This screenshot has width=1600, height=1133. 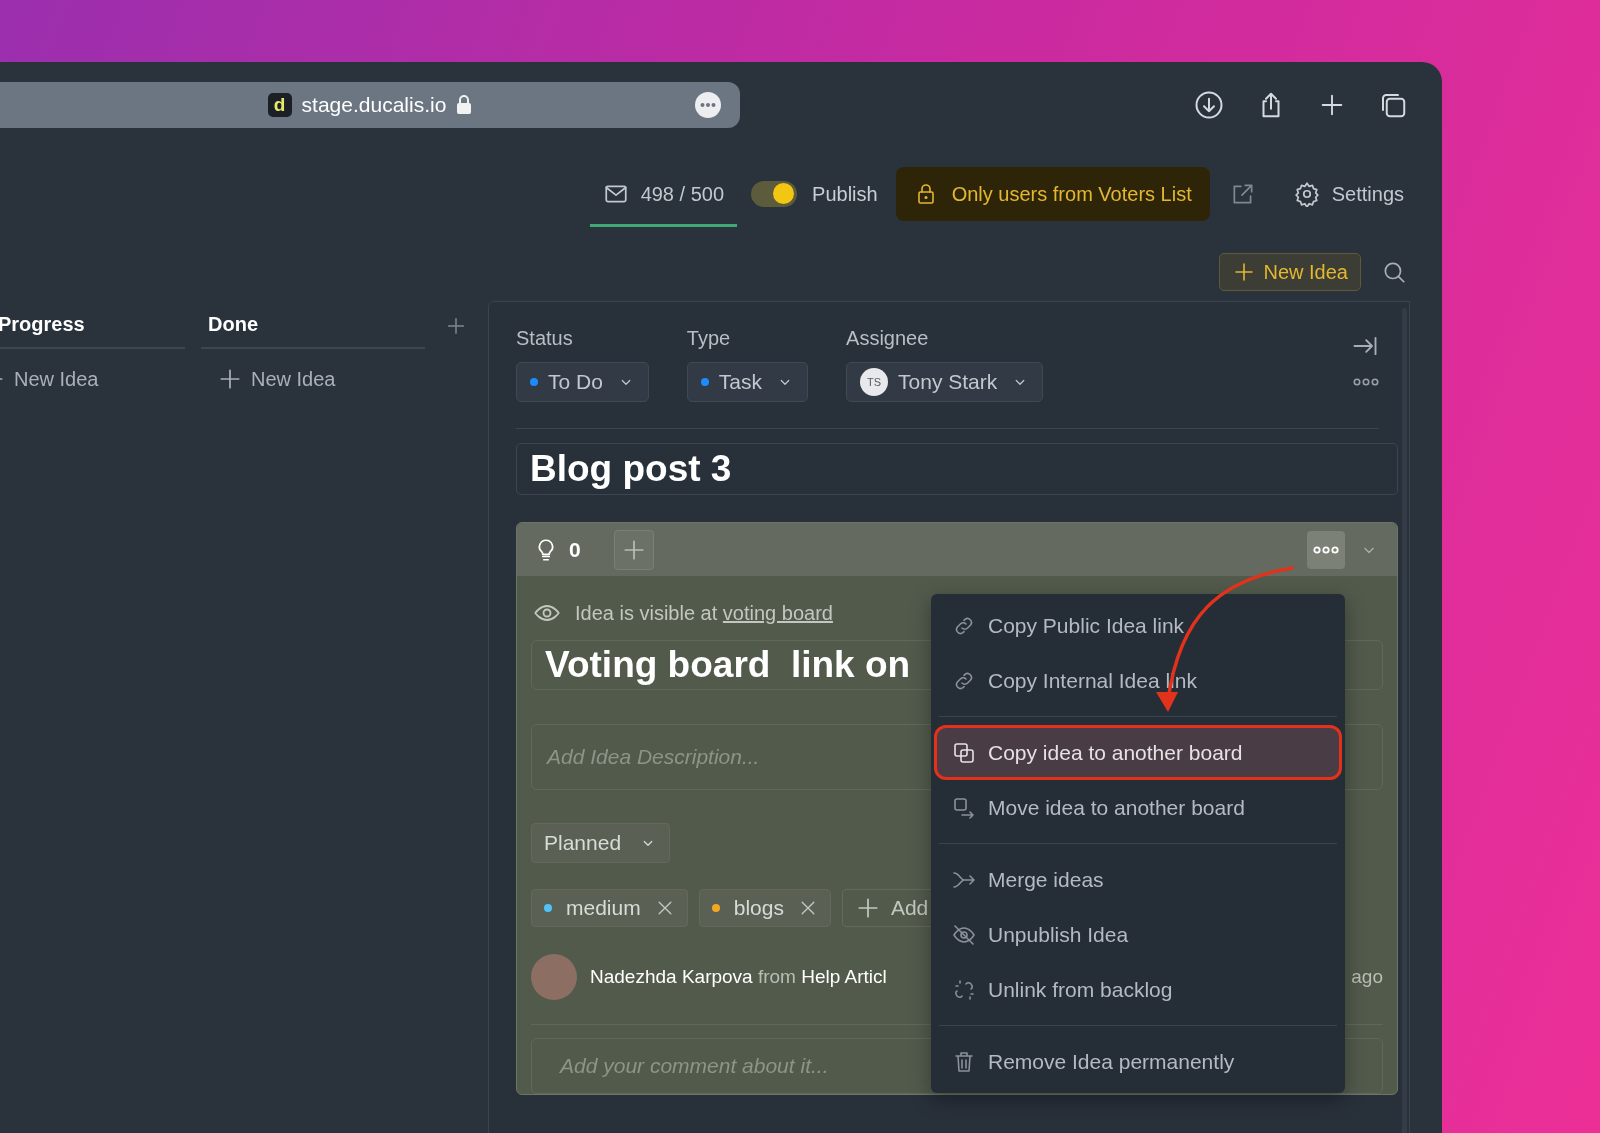 I want to click on site-favicon: d, so click(x=279, y=104).